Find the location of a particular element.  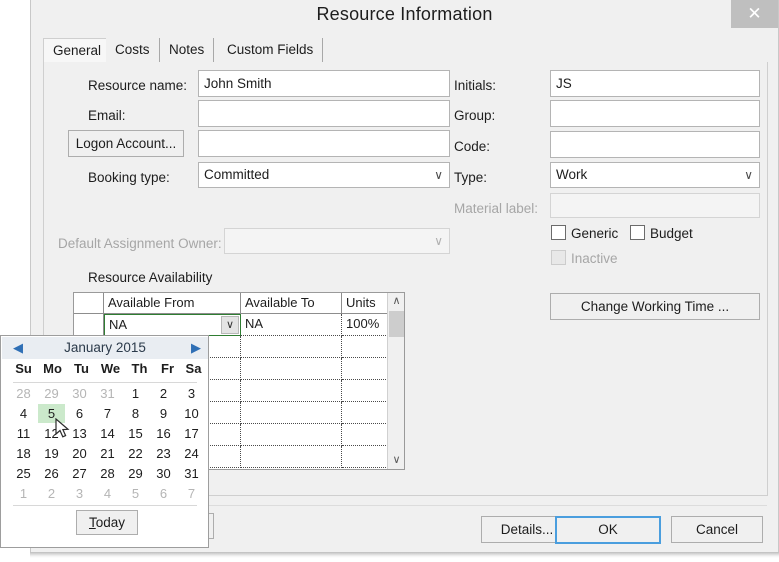

group-label: Group: is located at coordinates (475, 115).